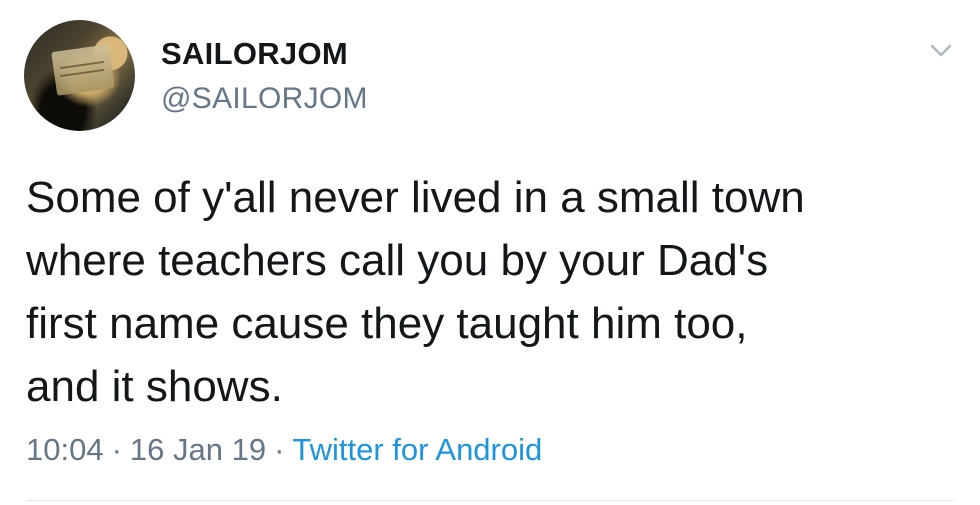 Image resolution: width=980 pixels, height=505 pixels. Describe the element at coordinates (254, 54) in the screenshot. I see `author-display-name: SAILORJOM` at that location.